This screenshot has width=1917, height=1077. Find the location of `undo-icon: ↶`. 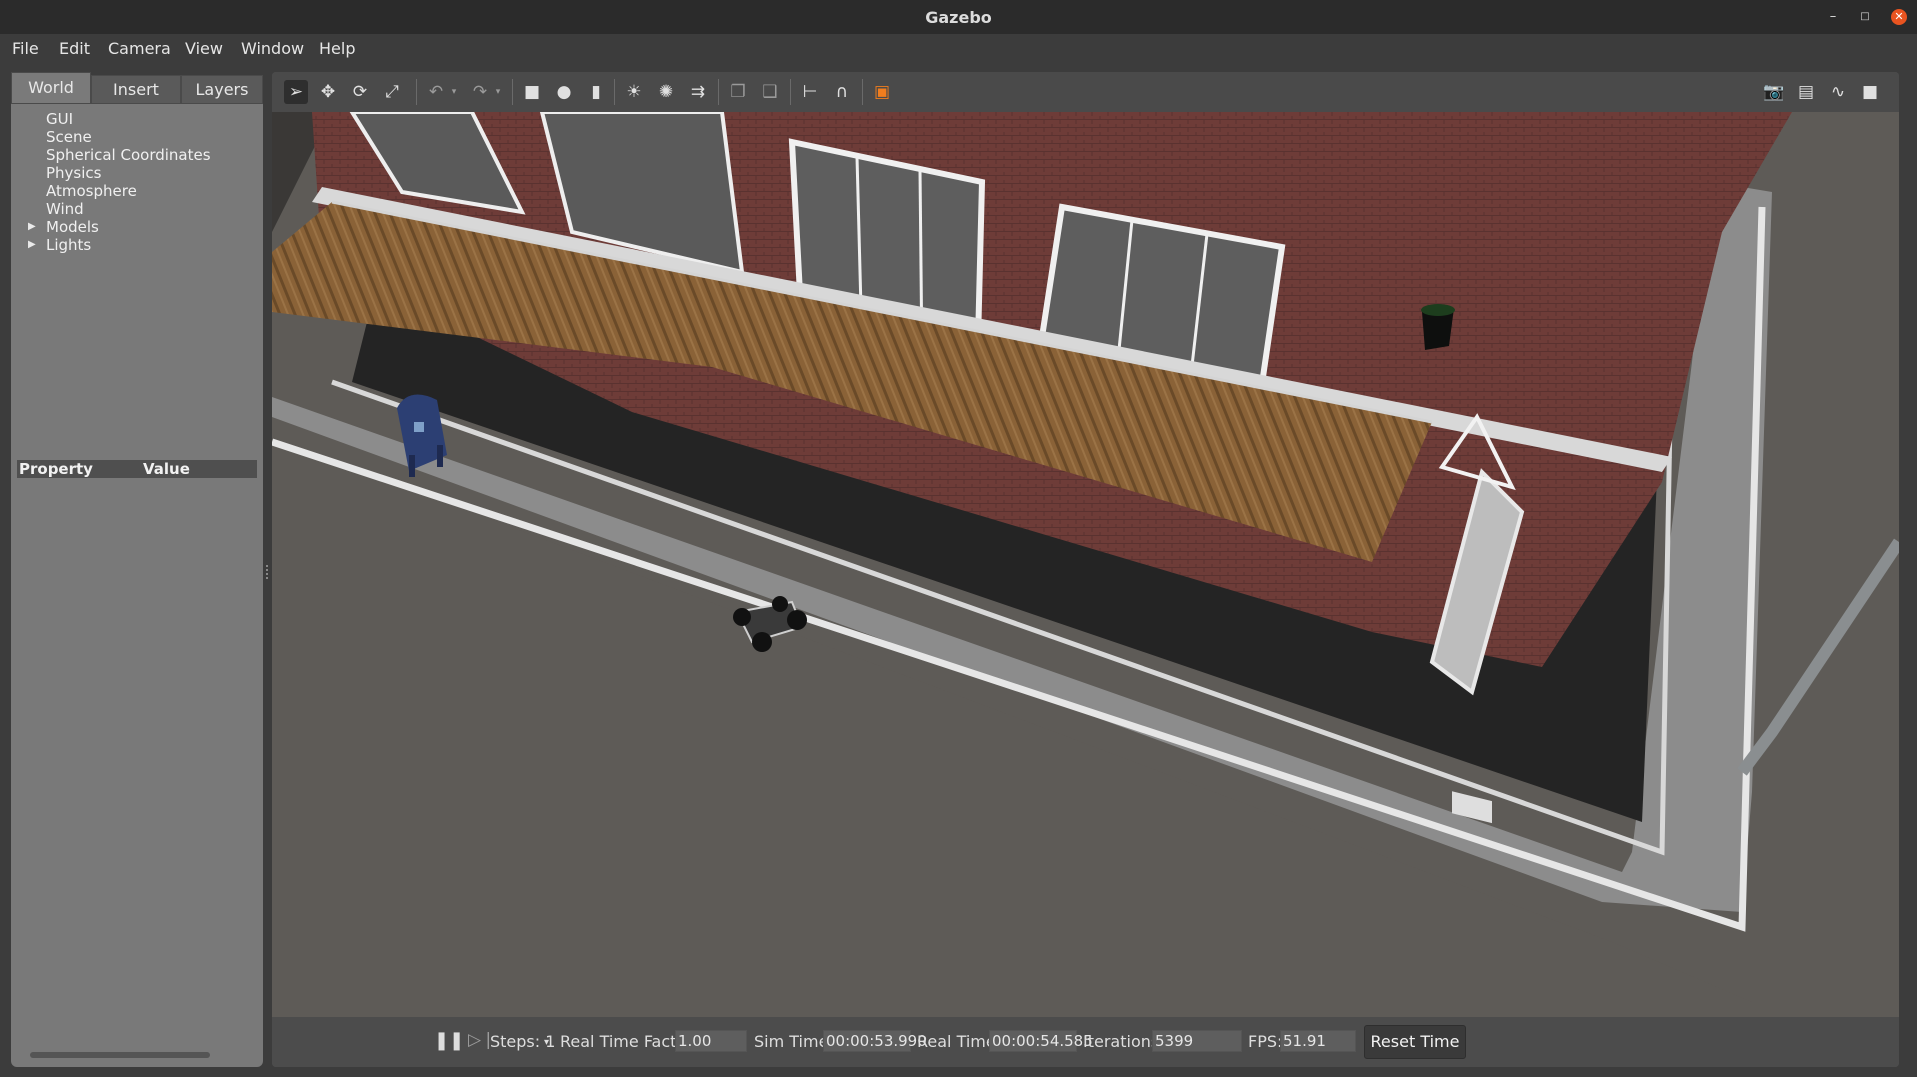

undo-icon: ↶ is located at coordinates (436, 92).